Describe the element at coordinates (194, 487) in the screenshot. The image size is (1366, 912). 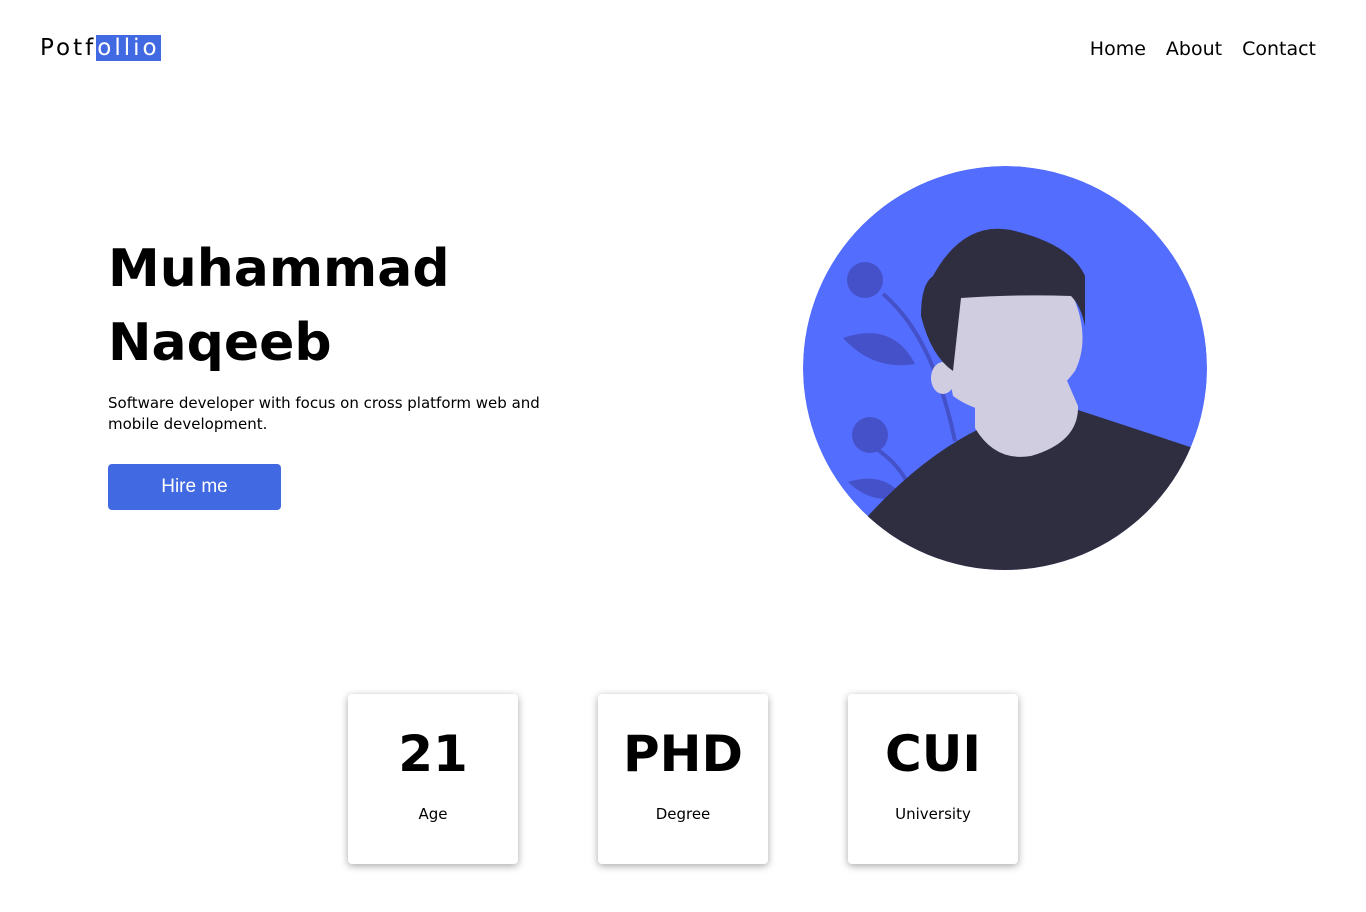
I see `hire-me-button: Hire me` at that location.